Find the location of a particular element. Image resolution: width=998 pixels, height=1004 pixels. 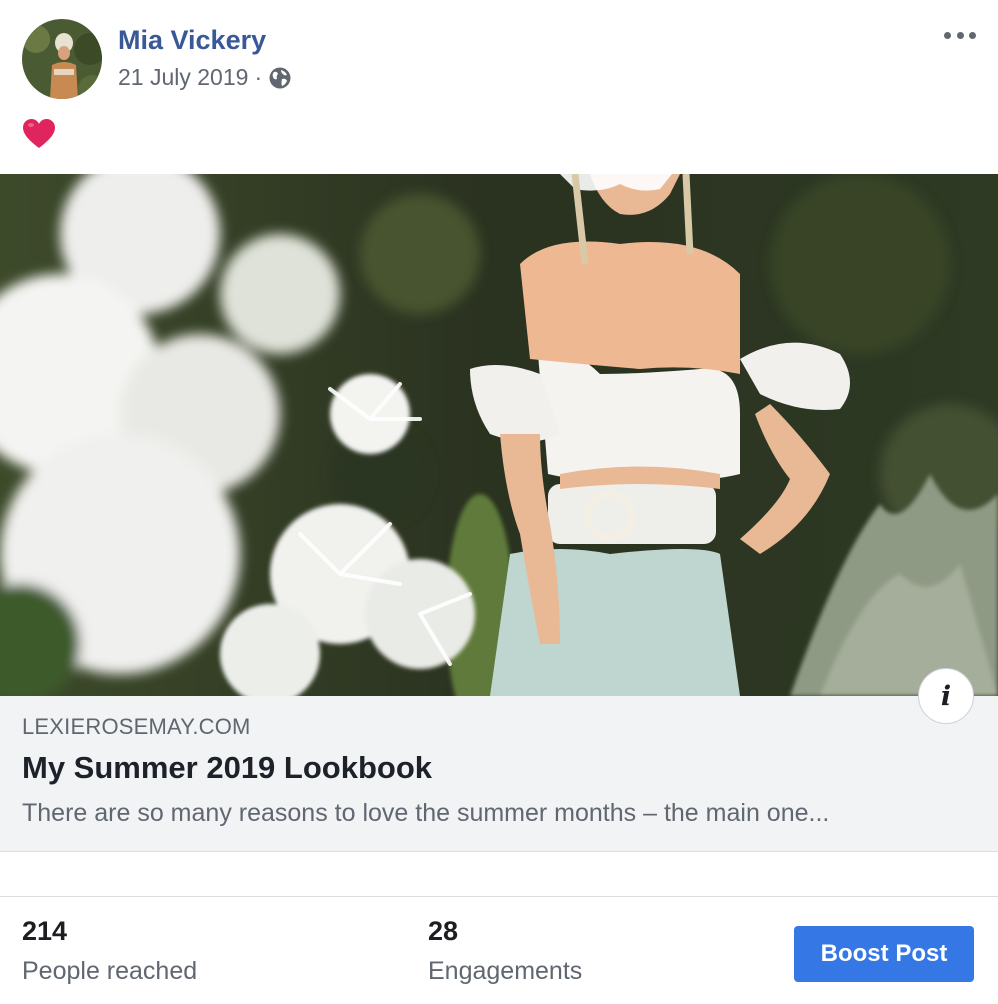

post-message is located at coordinates (39, 137).